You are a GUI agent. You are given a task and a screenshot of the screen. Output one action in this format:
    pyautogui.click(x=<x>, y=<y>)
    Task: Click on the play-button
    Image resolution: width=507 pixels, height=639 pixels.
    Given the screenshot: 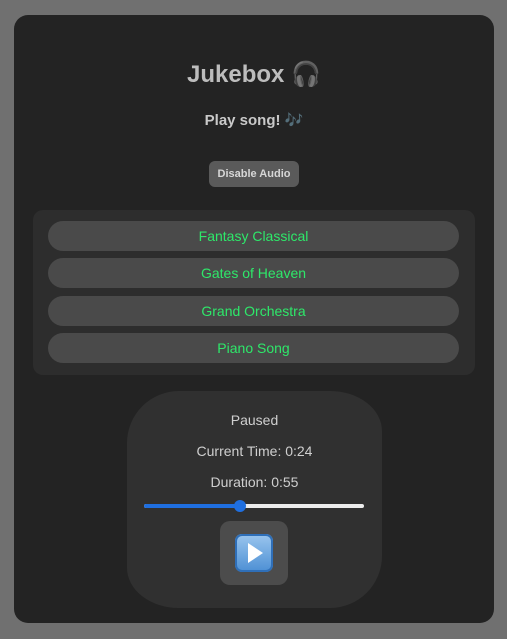 What is the action you would take?
    pyautogui.click(x=254, y=553)
    